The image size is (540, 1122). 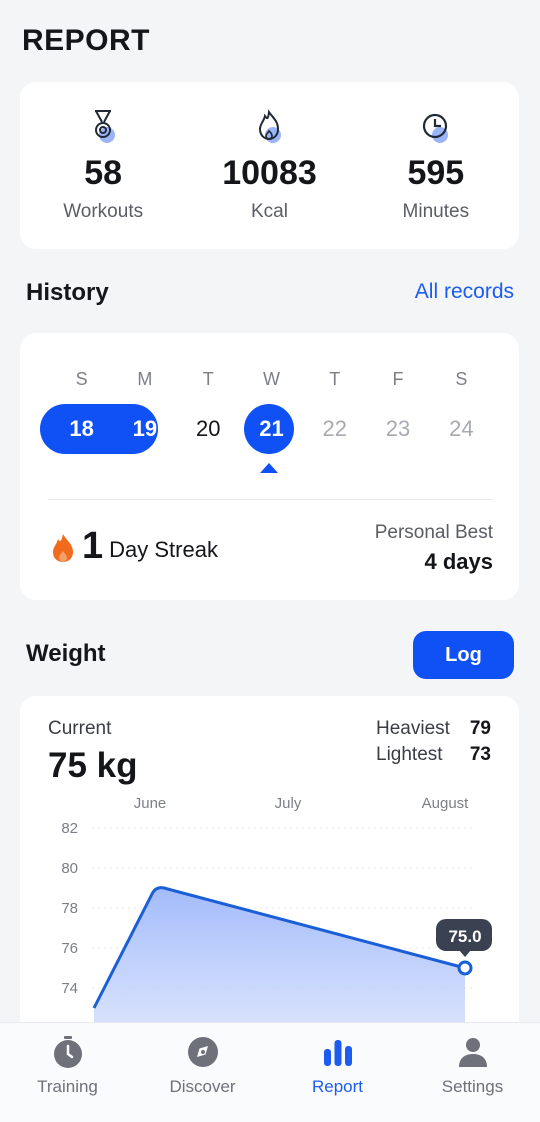 What do you see at coordinates (461, 429) in the screenshot?
I see `date-cell: 24` at bounding box center [461, 429].